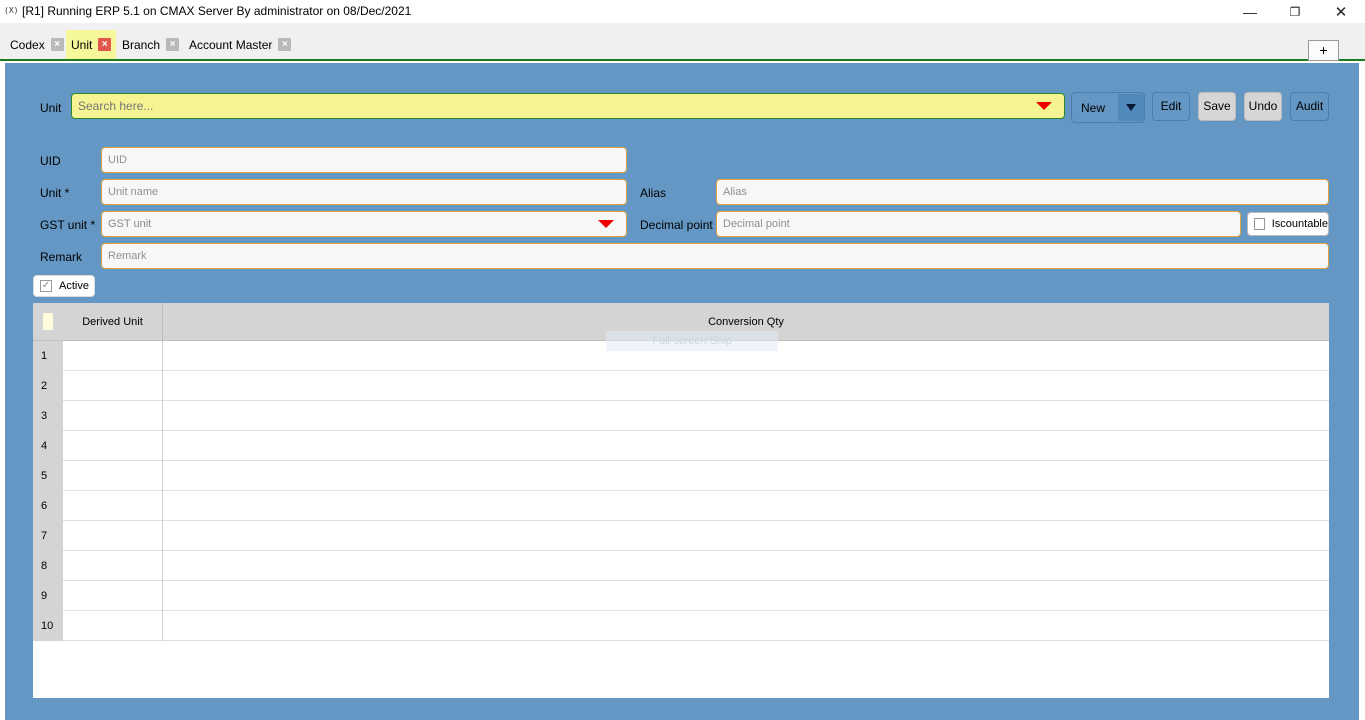  I want to click on tab-account-master: Account Master ×, so click(240, 44).